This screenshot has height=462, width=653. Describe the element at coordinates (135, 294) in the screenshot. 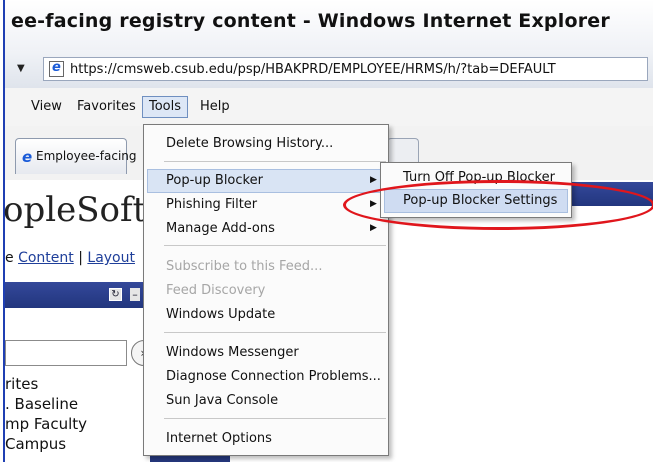

I see `minimize-icon: –` at that location.